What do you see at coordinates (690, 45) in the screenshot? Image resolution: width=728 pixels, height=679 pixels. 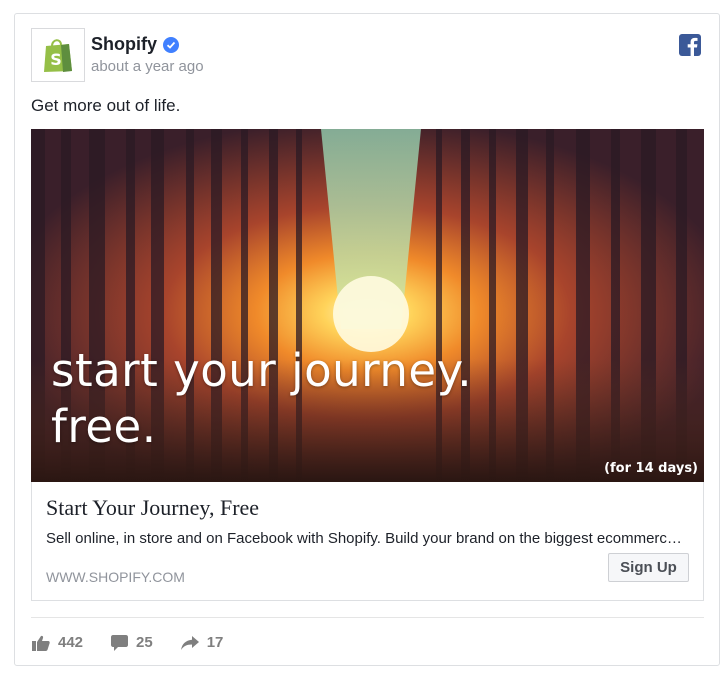 I see `facebook-icon` at bounding box center [690, 45].